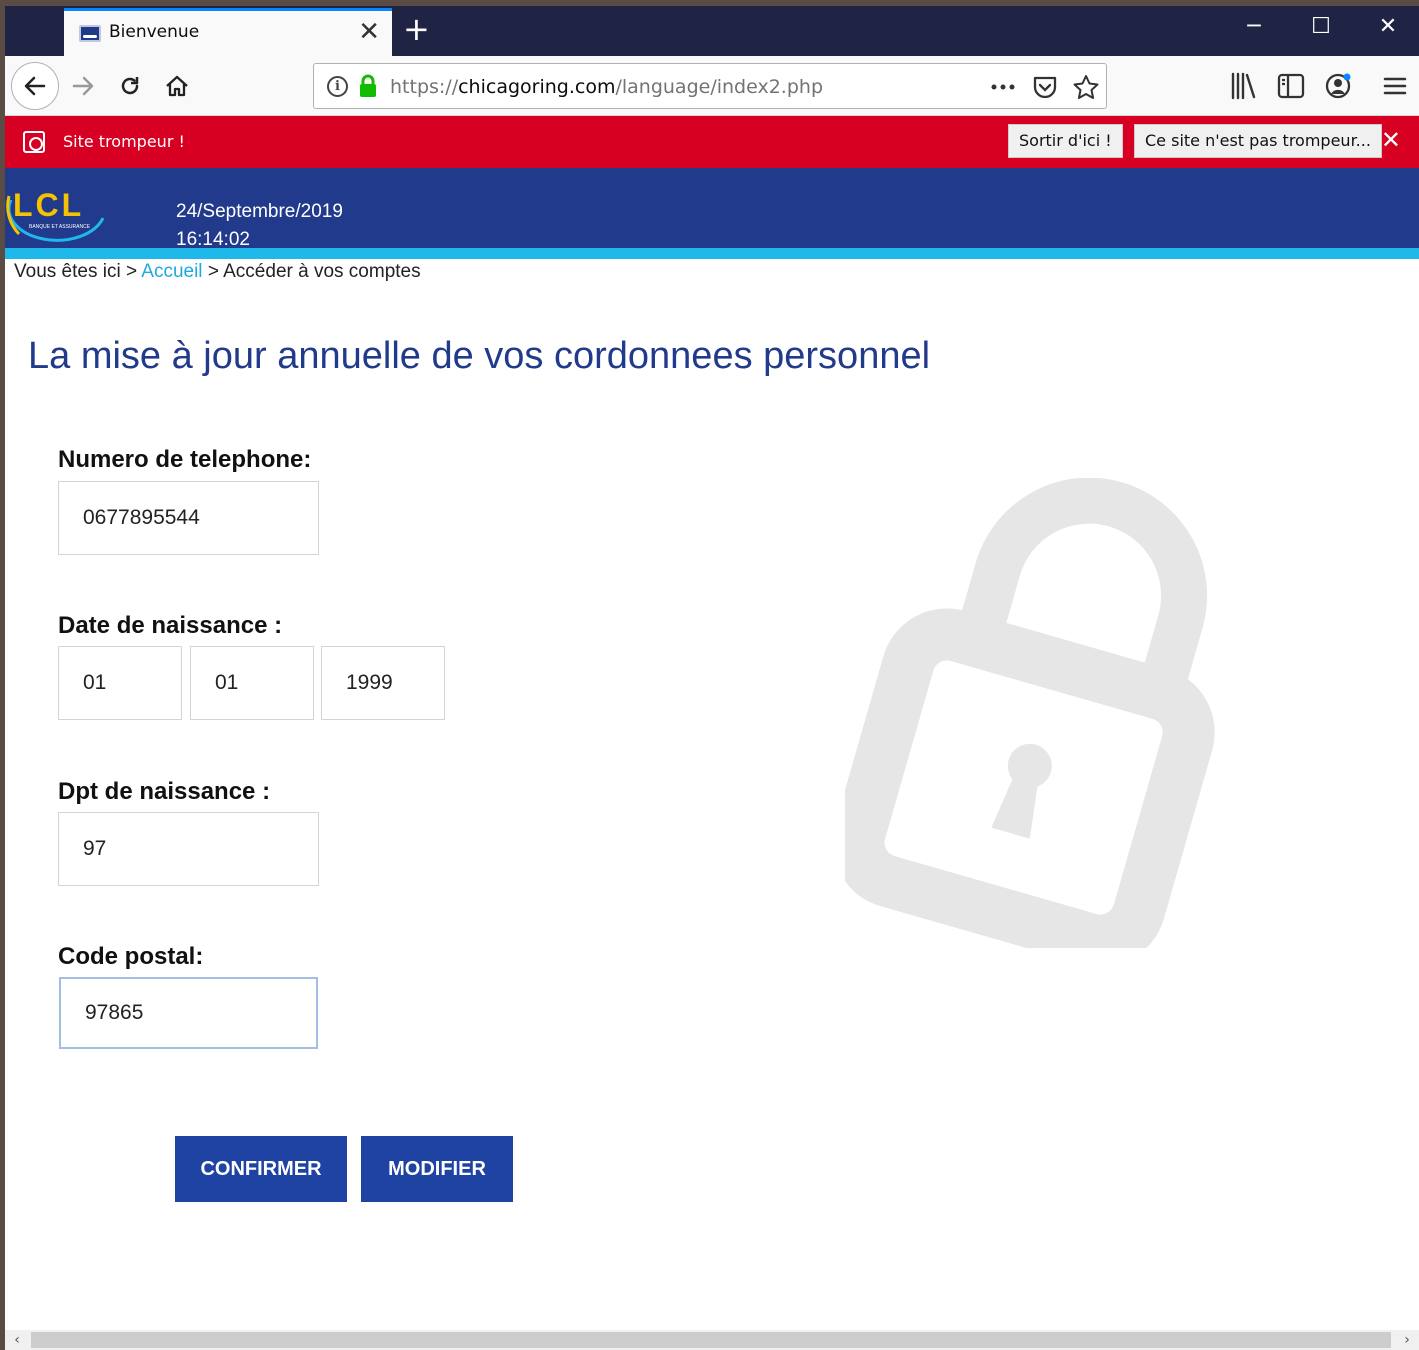 The width and height of the screenshot is (1419, 1350). What do you see at coordinates (48, 205) in the screenshot?
I see `svg-text: LCL` at bounding box center [48, 205].